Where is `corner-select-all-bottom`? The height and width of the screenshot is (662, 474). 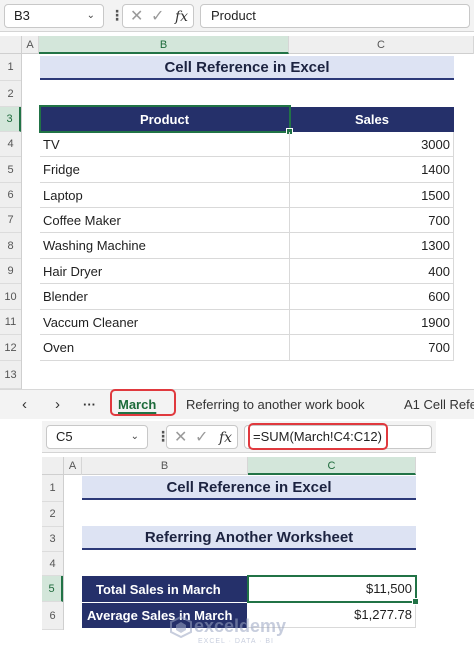 corner-select-all-bottom is located at coordinates (53, 466).